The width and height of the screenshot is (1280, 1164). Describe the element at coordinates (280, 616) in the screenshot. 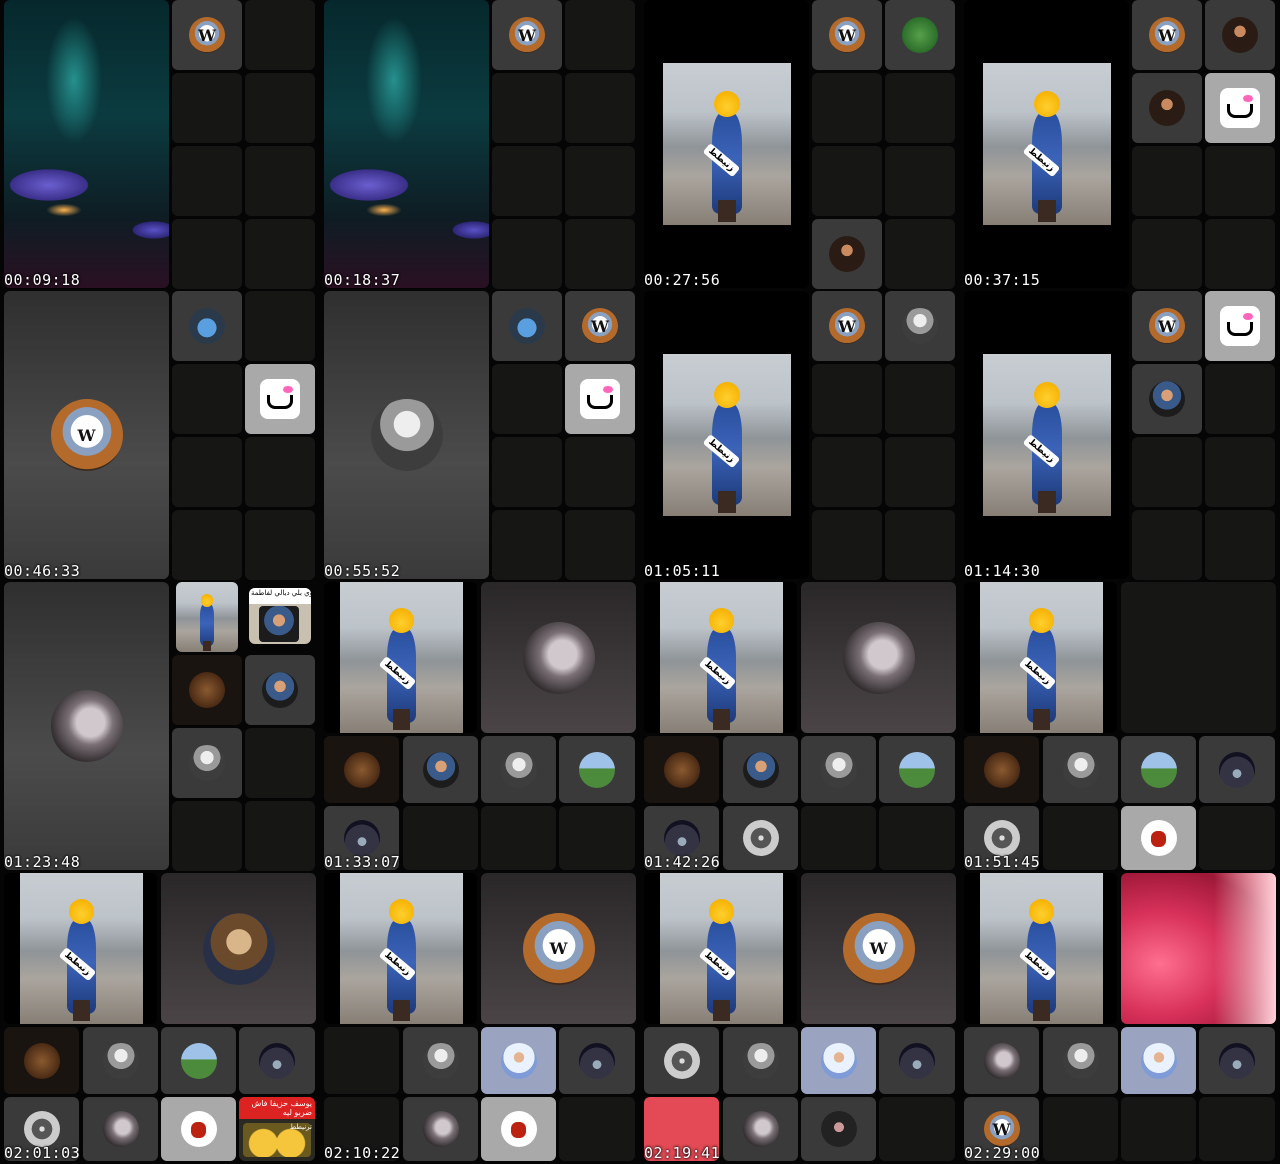

I see `participant-tile: زنجوي بلي ديالي لفاطمة` at that location.